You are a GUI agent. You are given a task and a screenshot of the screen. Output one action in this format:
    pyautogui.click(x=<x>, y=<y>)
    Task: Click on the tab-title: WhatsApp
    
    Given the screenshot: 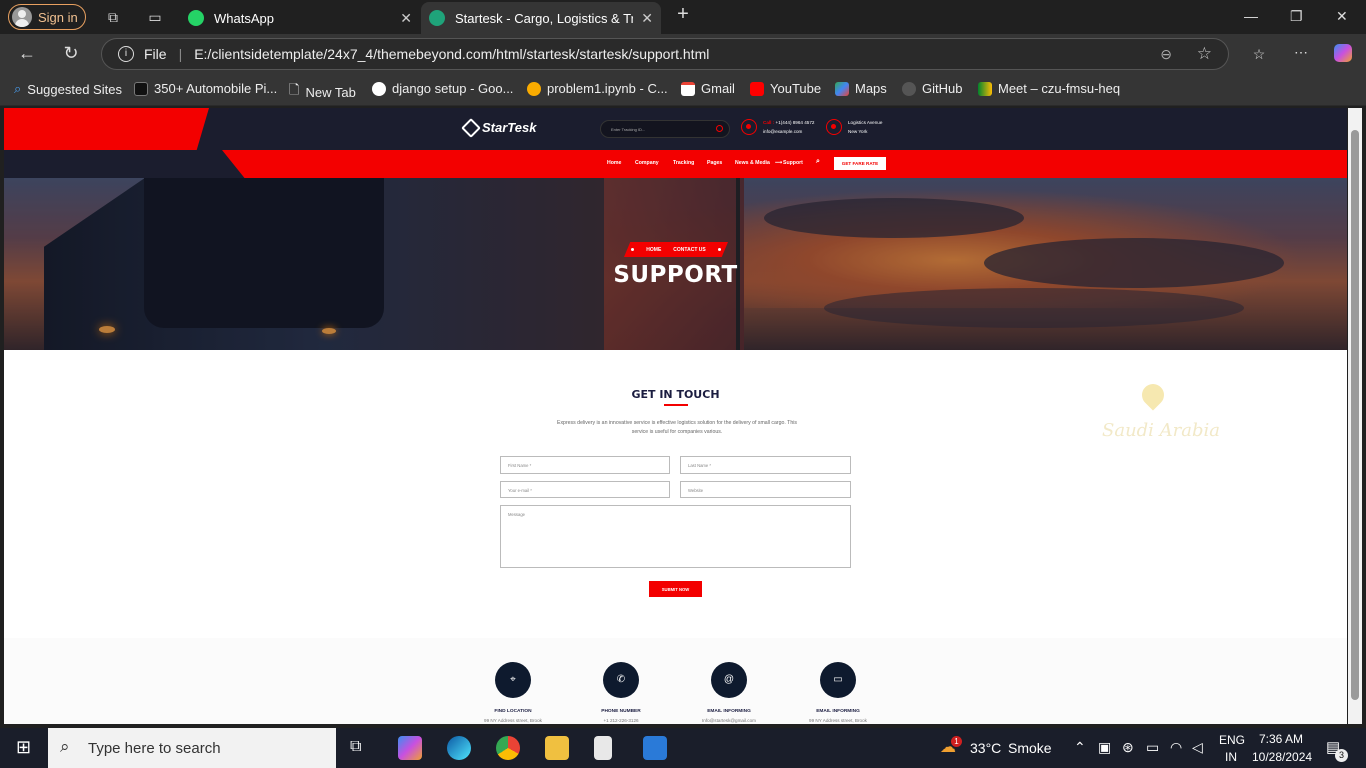 What is the action you would take?
    pyautogui.click(x=244, y=18)
    